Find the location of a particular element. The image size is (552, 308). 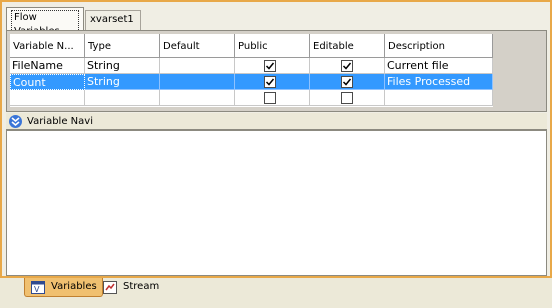

svg-text: V is located at coordinates (37, 289).